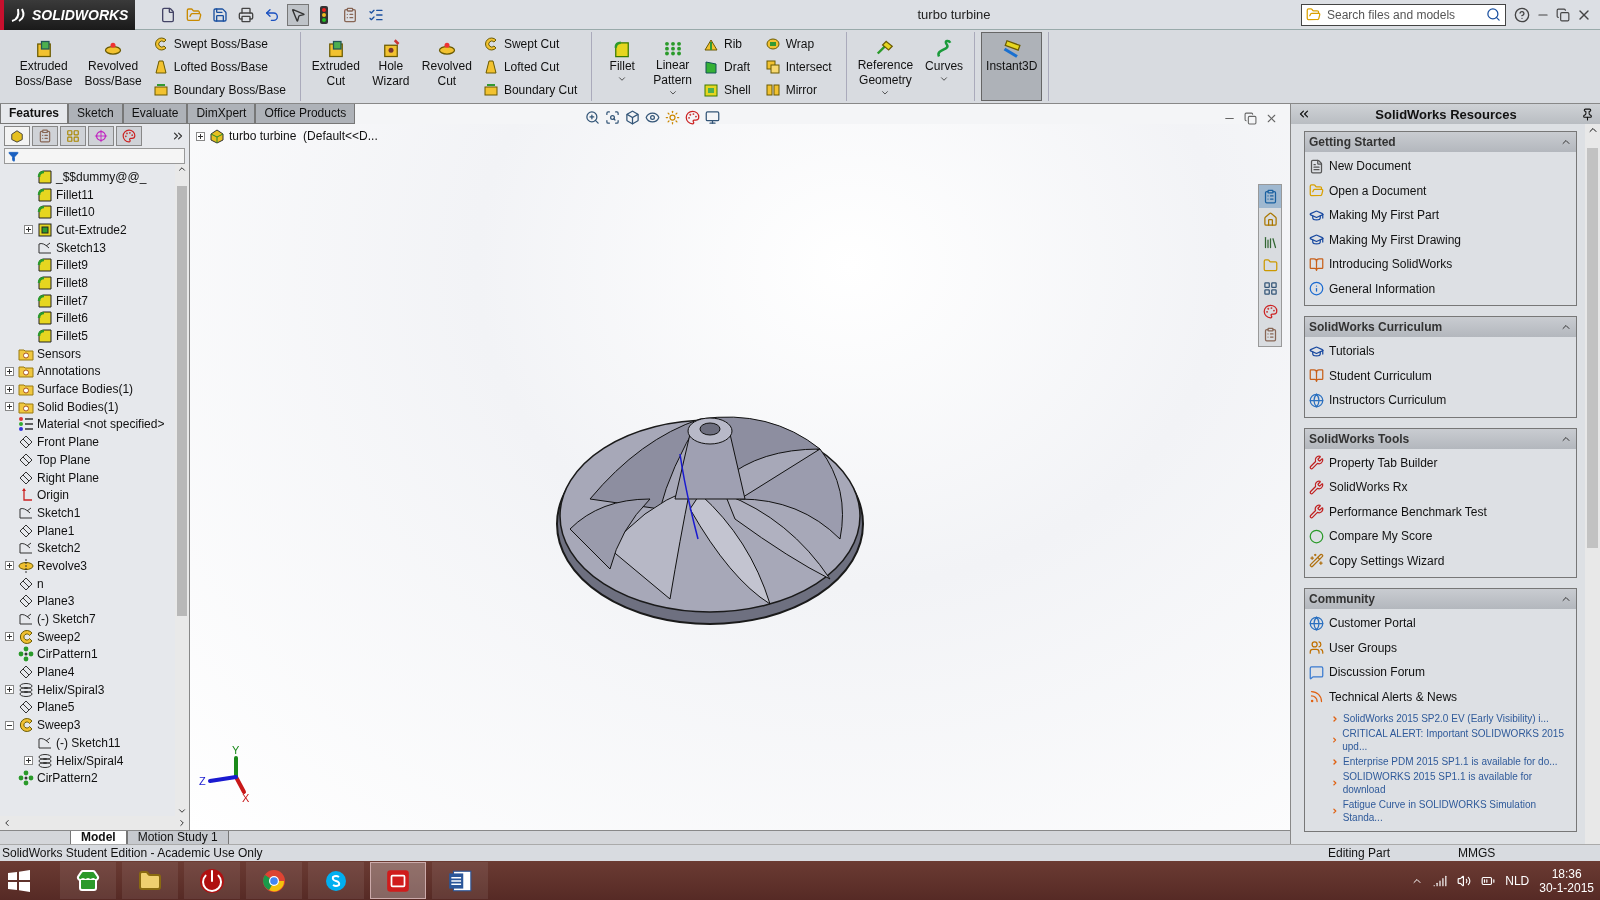 The width and height of the screenshot is (1600, 900). Describe the element at coordinates (56, 530) in the screenshot. I see `tree-item: Plane1` at that location.